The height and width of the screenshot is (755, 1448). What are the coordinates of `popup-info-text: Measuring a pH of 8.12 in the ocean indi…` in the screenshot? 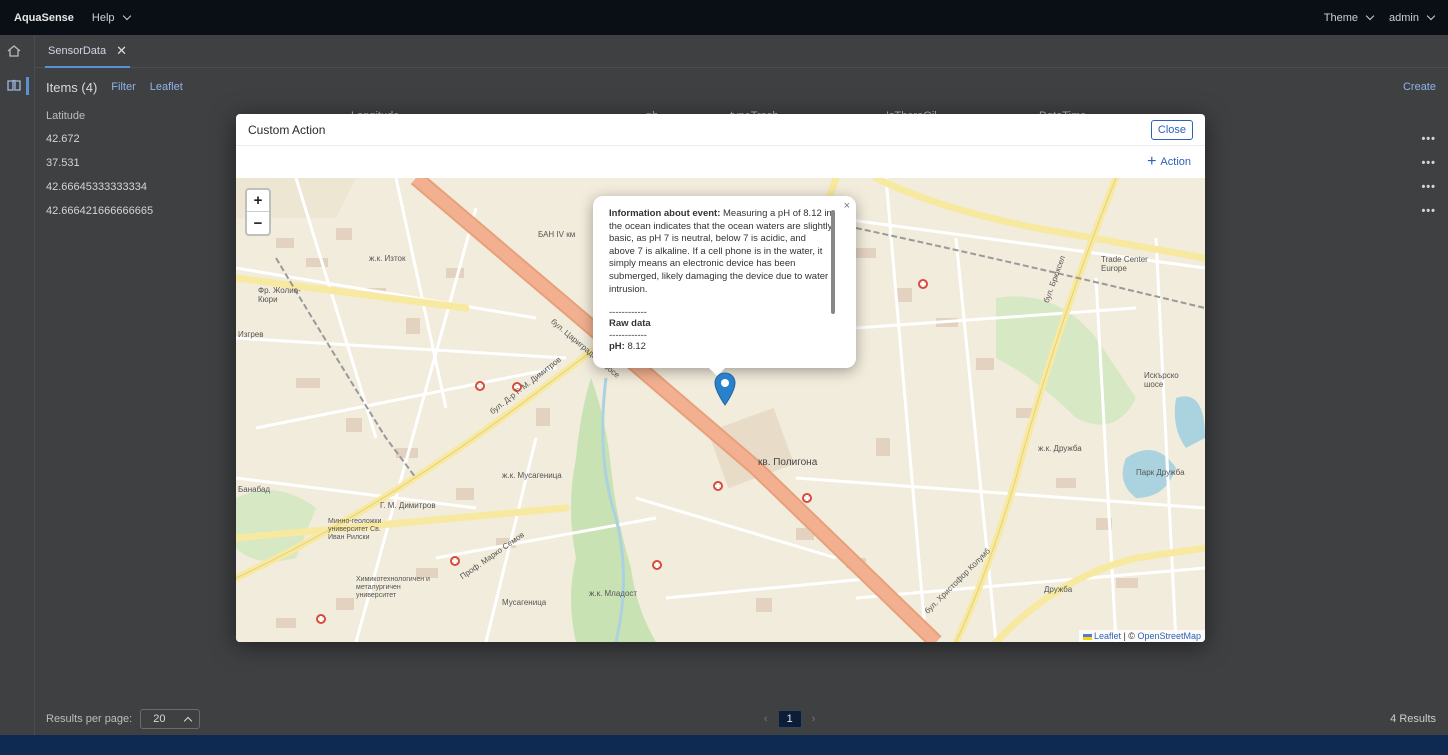 It's located at (721, 251).